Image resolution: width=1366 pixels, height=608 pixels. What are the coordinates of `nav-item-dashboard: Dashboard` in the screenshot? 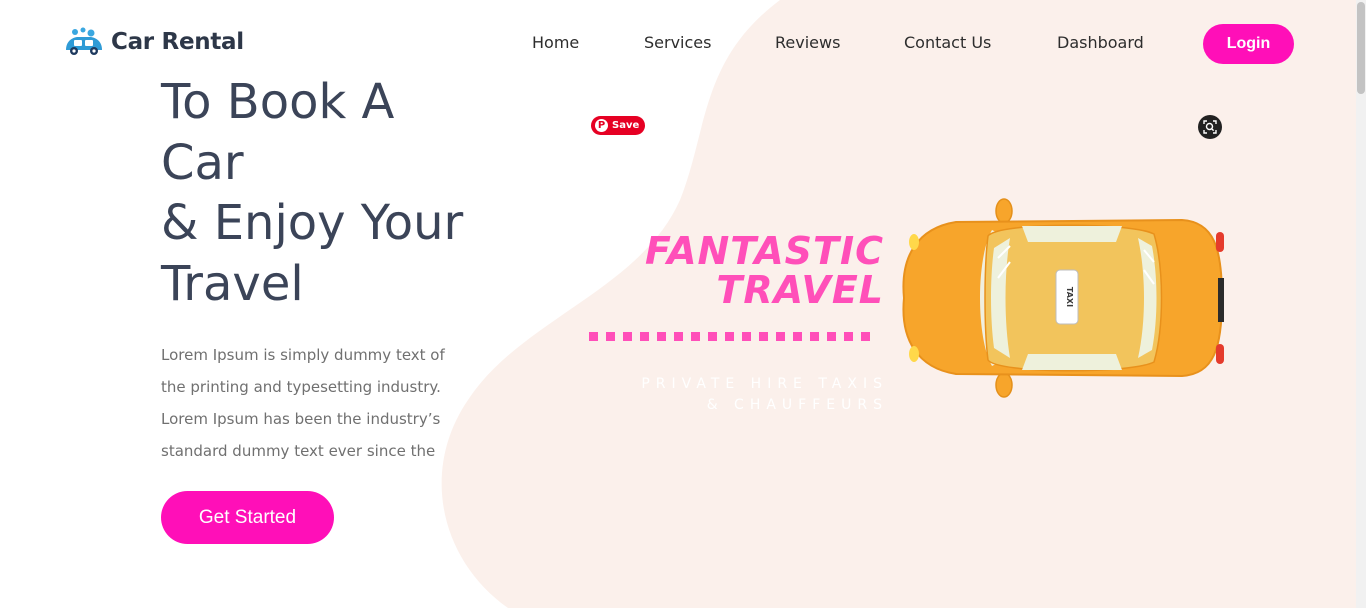 It's located at (1100, 42).